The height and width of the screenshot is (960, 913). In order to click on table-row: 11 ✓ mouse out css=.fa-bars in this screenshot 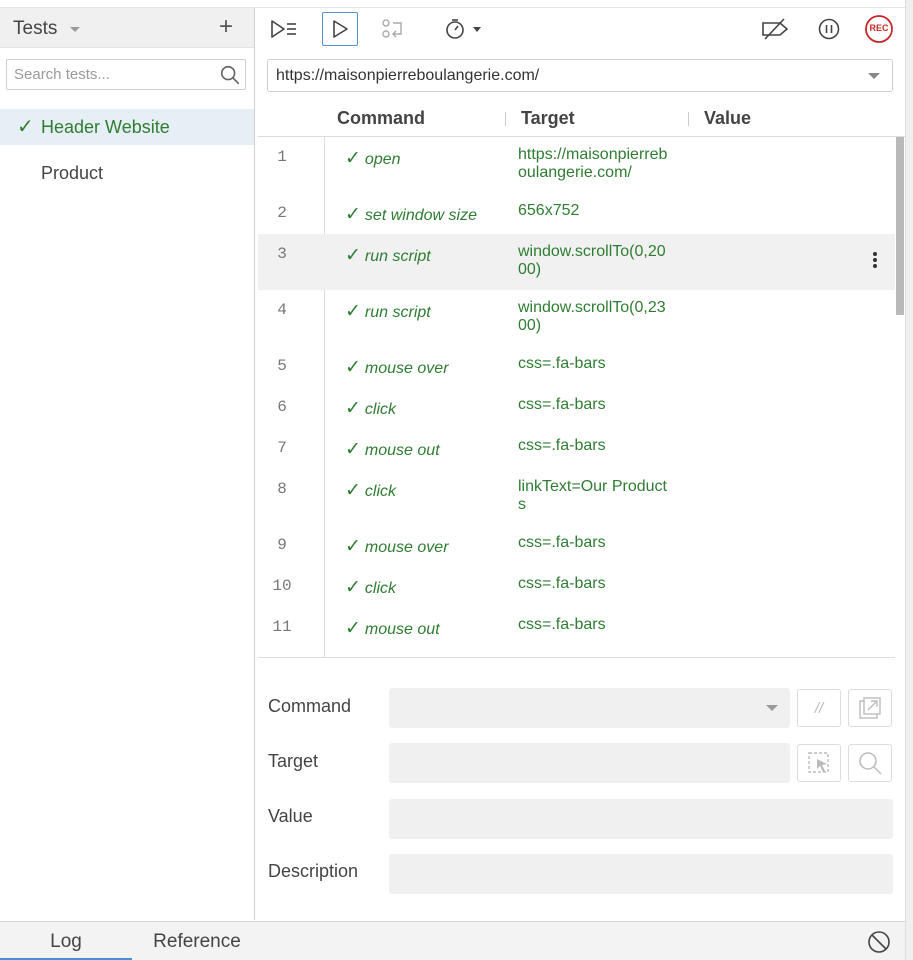, I will do `click(576, 627)`.